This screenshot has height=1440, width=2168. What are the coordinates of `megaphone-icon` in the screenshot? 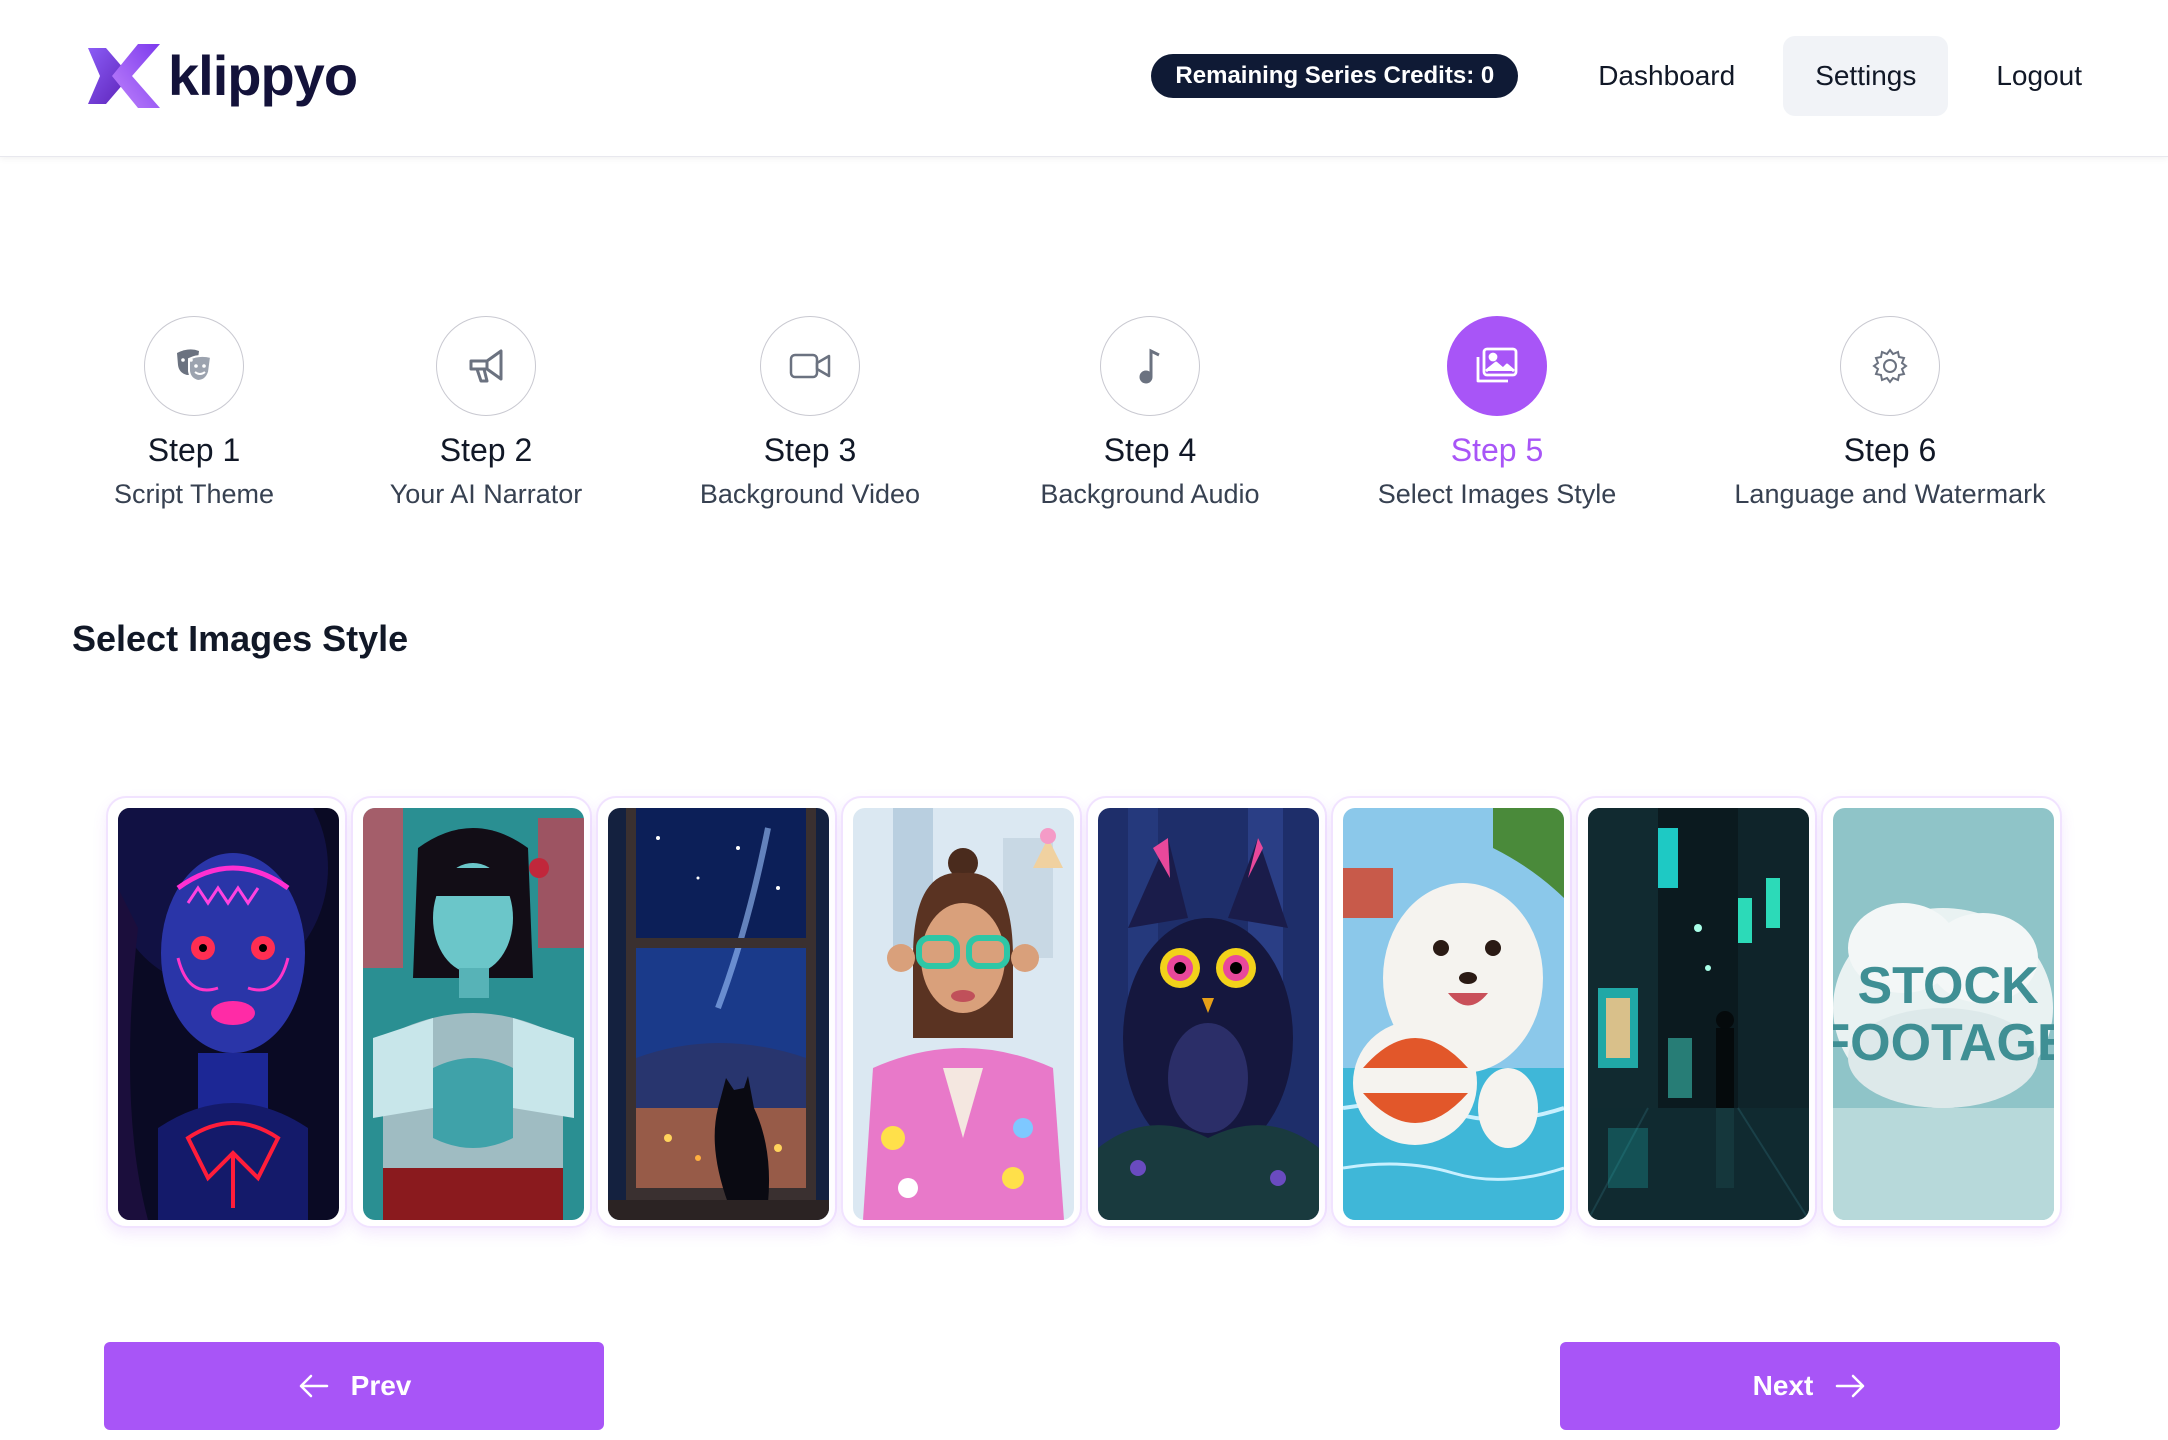 It's located at (486, 366).